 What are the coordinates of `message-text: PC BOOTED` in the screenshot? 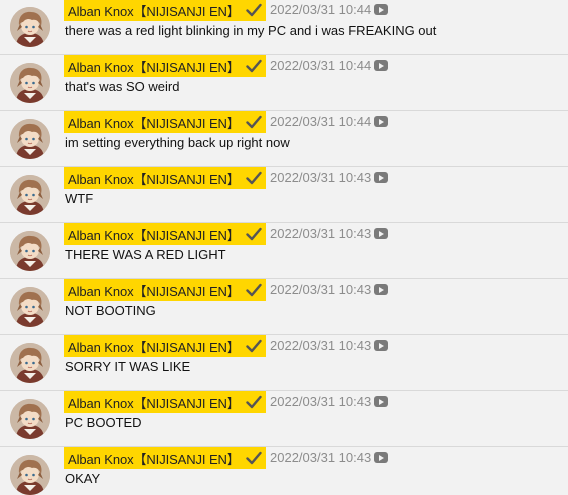 It's located at (103, 422).